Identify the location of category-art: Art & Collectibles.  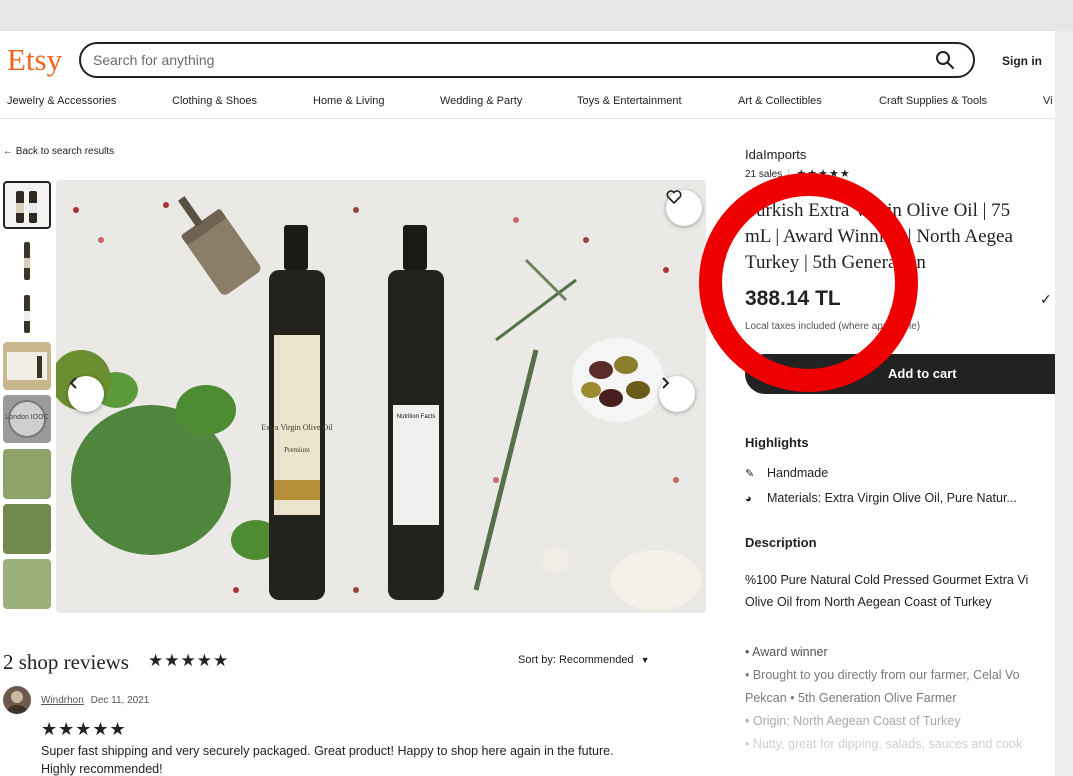
(780, 101).